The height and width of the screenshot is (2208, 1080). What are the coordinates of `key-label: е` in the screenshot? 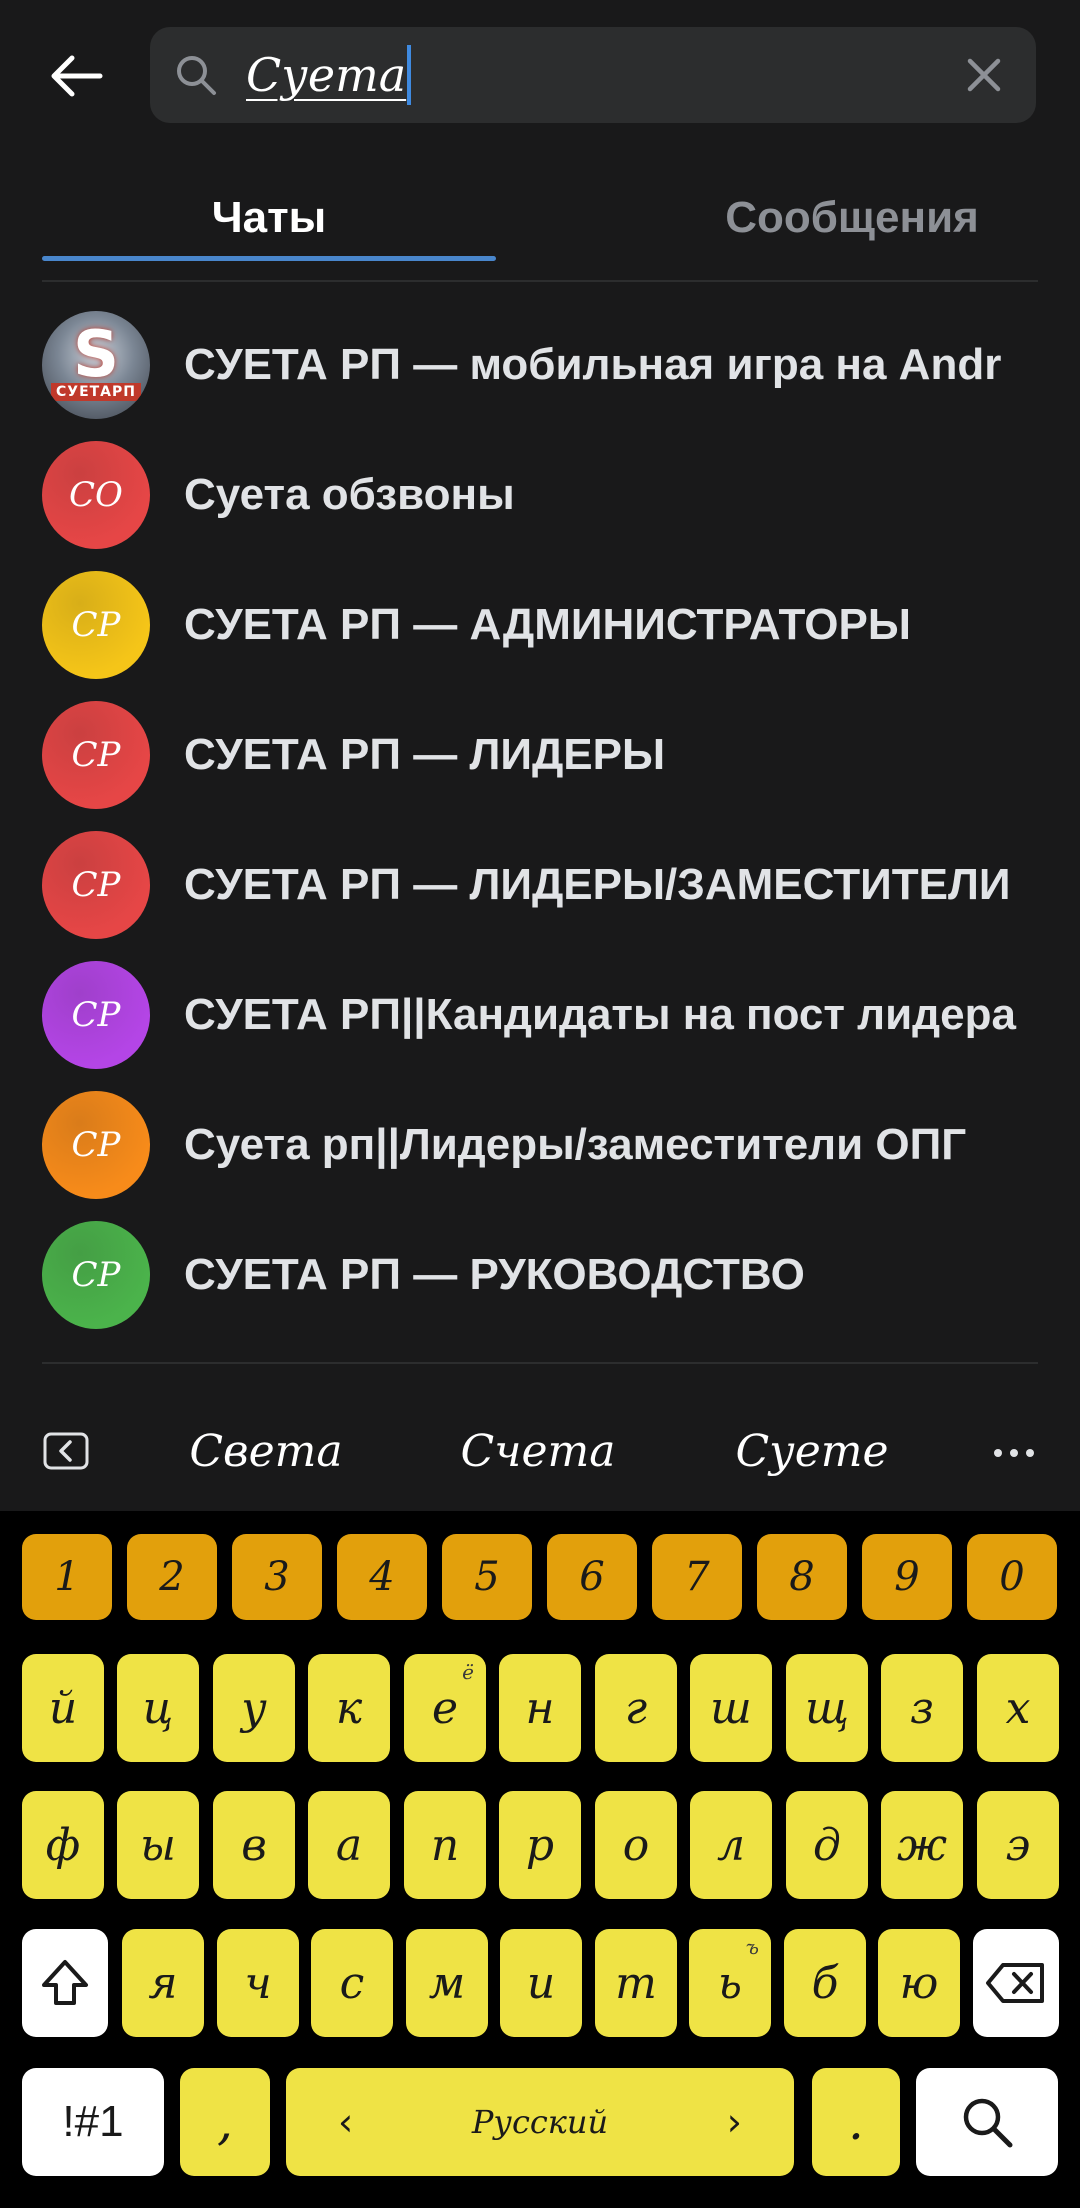 It's located at (445, 1708).